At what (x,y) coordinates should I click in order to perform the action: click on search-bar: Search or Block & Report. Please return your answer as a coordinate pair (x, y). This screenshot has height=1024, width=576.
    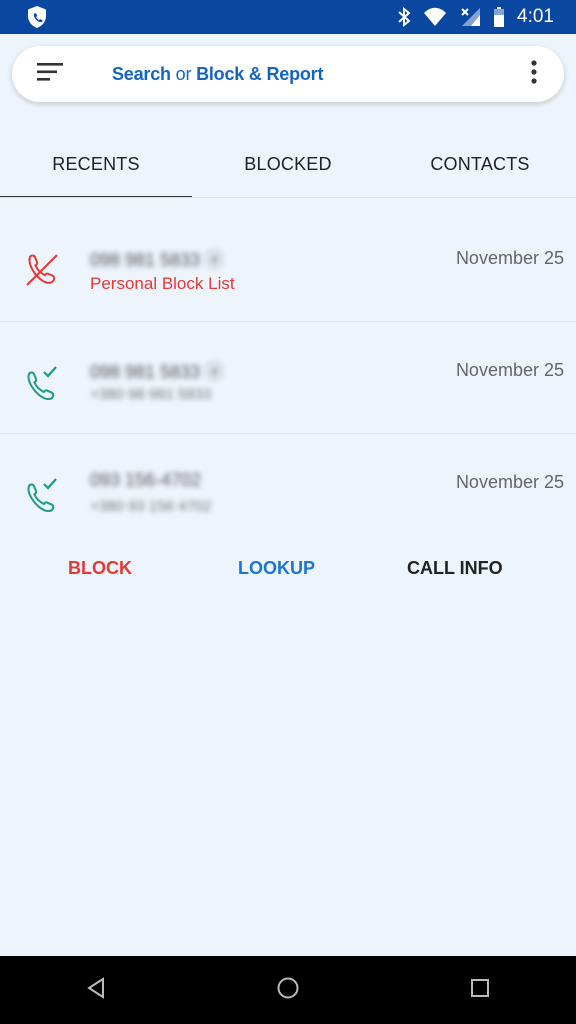
    Looking at the image, I should click on (288, 74).